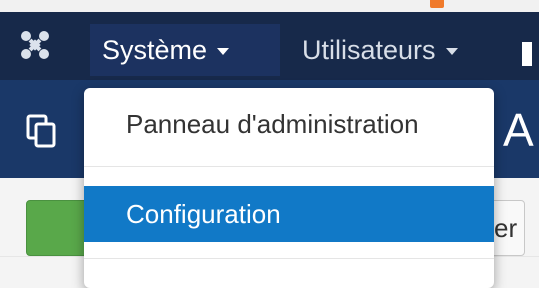  What do you see at coordinates (155, 50) in the screenshot?
I see `nav-systeme-label: Système` at bounding box center [155, 50].